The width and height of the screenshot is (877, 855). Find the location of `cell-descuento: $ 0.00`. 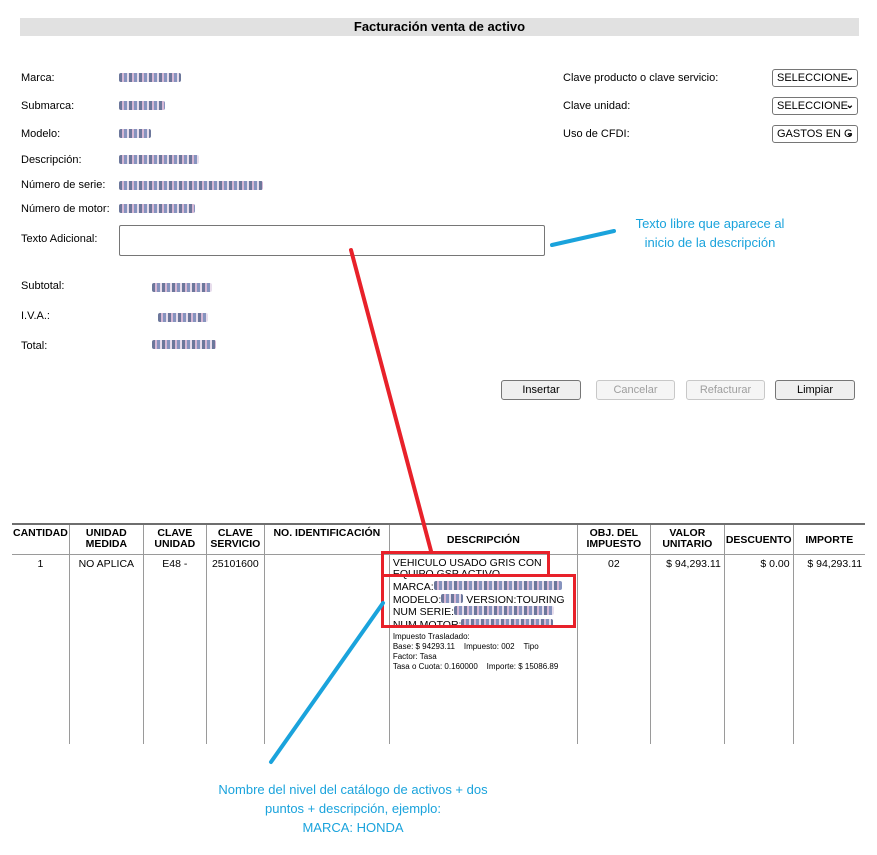

cell-descuento: $ 0.00 is located at coordinates (758, 649).